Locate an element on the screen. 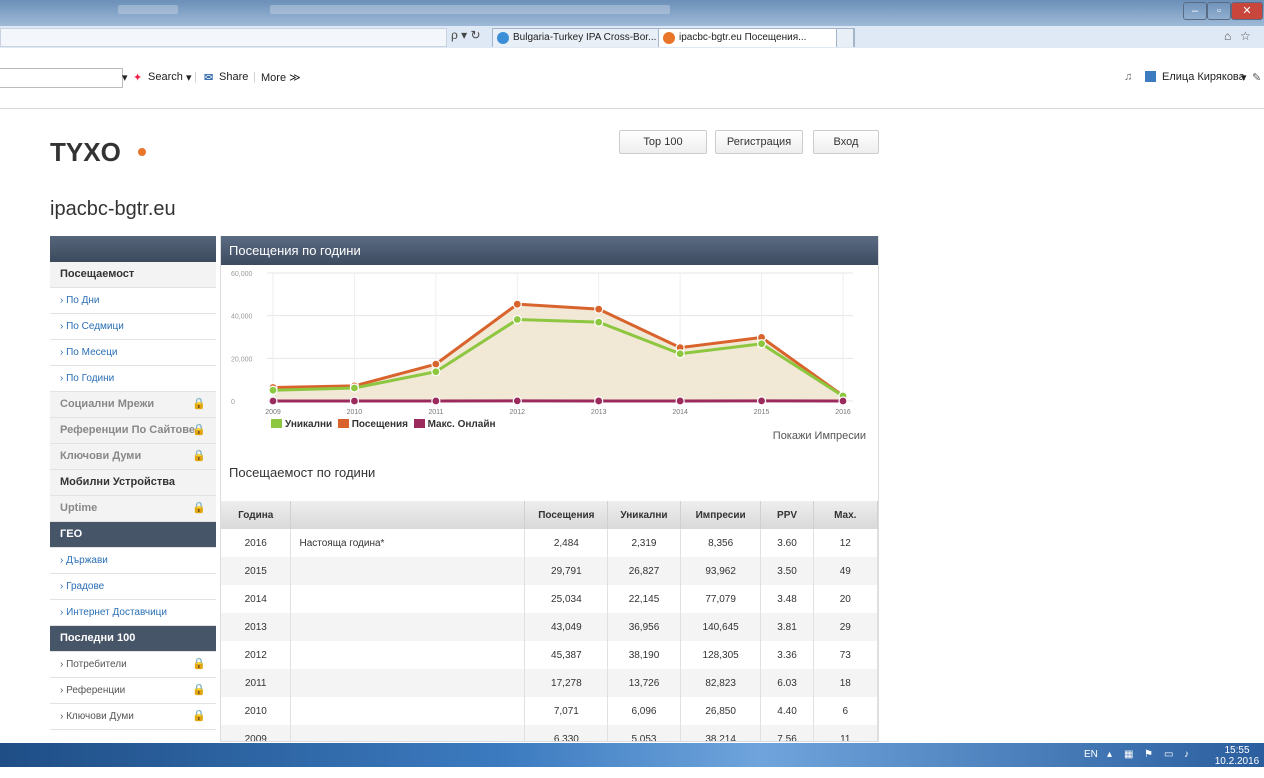 Image resolution: width=1264 pixels, height=778 pixels. sidebar-item: › По Години is located at coordinates (133, 379).